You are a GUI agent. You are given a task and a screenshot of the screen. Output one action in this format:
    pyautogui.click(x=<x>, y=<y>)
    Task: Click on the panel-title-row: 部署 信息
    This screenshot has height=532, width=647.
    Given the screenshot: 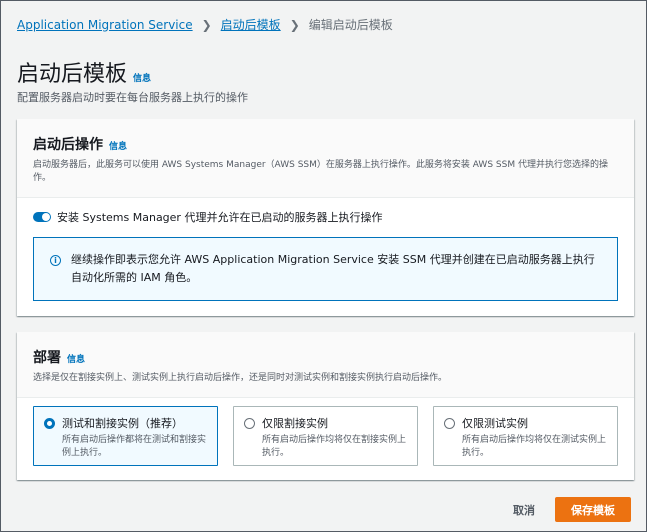 What is the action you would take?
    pyautogui.click(x=325, y=357)
    